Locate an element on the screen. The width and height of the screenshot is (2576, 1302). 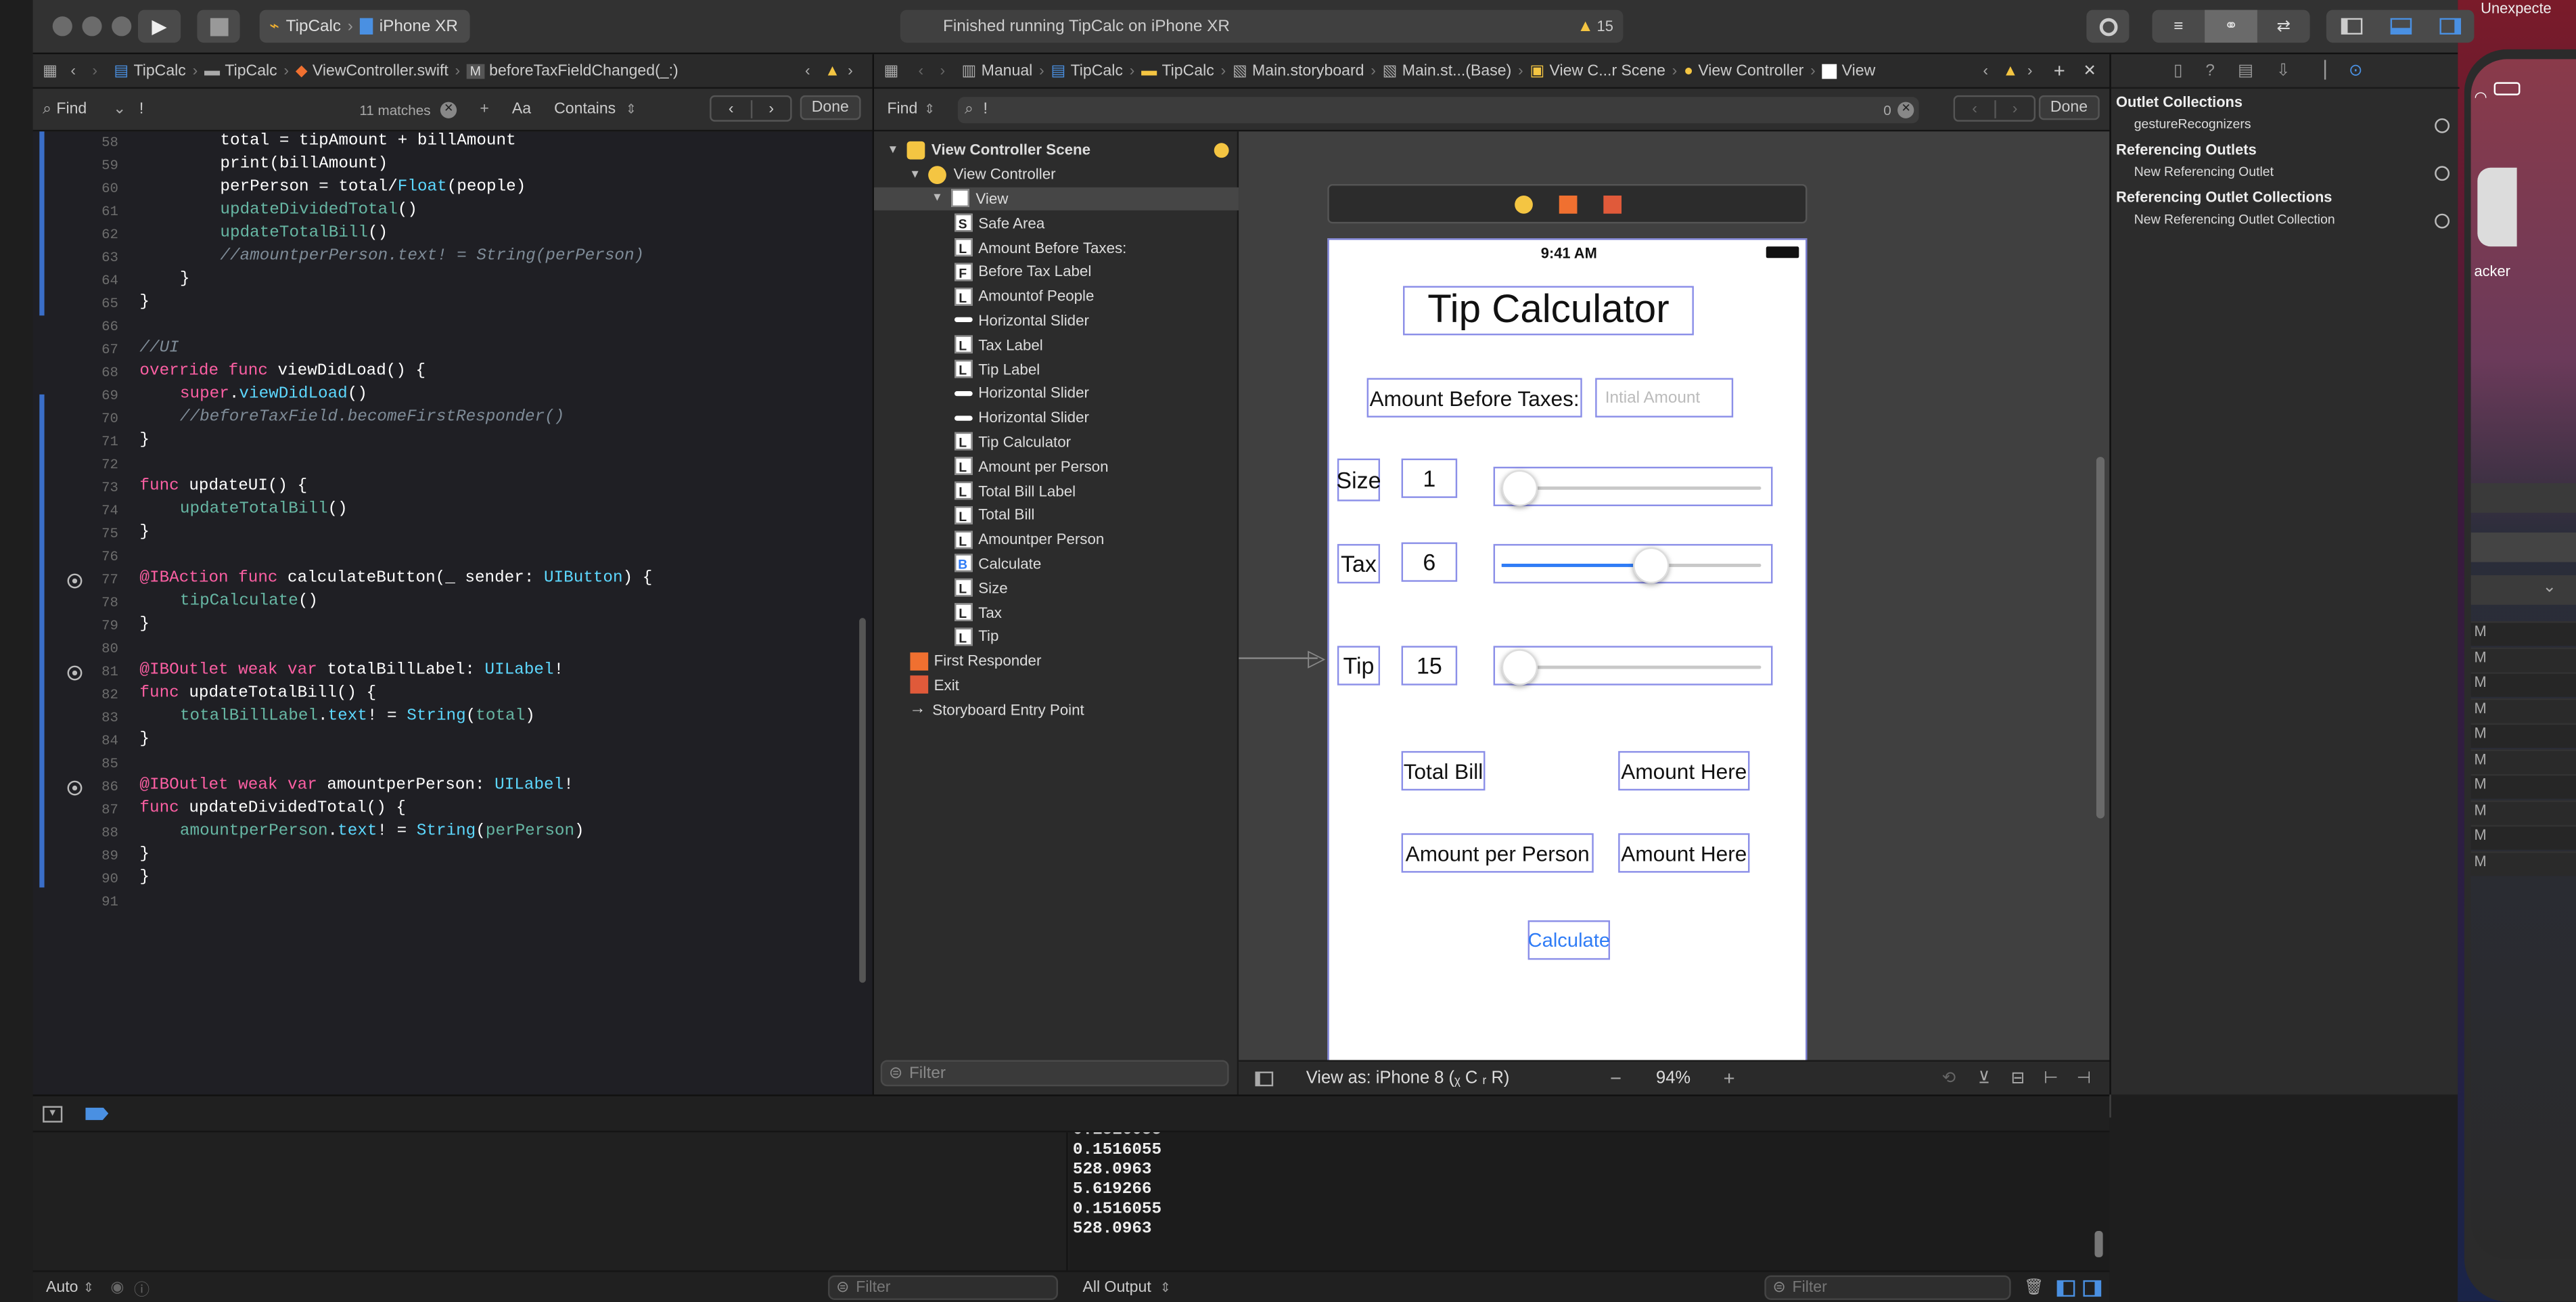
code-line: 66 is located at coordinates (443, 326).